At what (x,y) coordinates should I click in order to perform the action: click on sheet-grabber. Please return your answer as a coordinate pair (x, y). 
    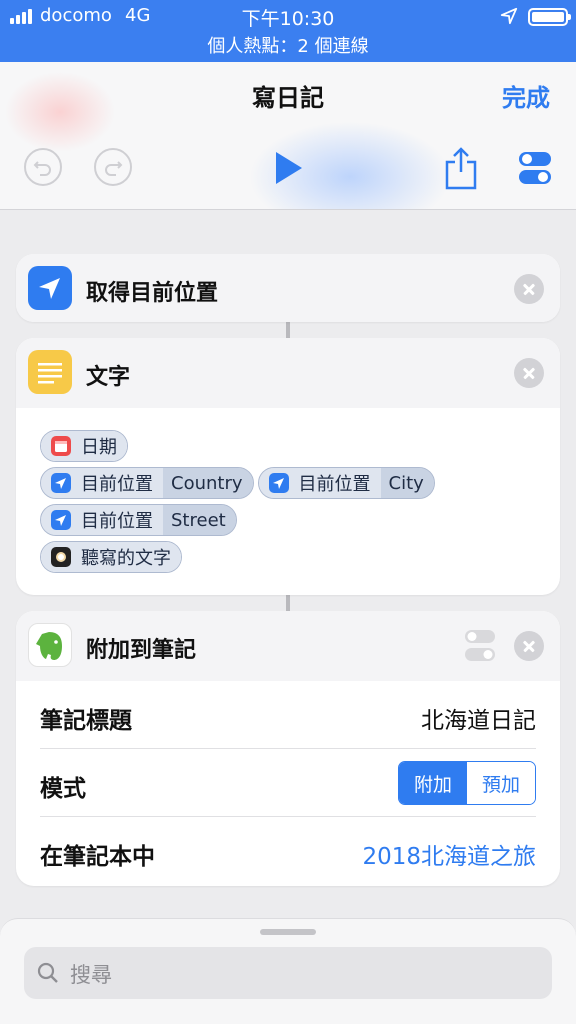
    Looking at the image, I should click on (288, 932).